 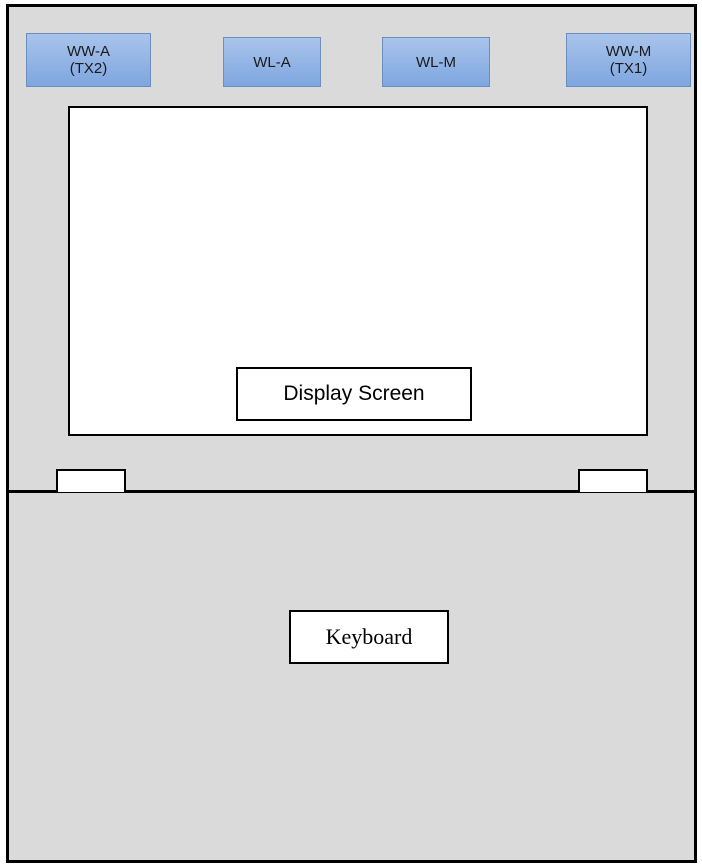 What do you see at coordinates (91, 480) in the screenshot?
I see `hinge-left` at bounding box center [91, 480].